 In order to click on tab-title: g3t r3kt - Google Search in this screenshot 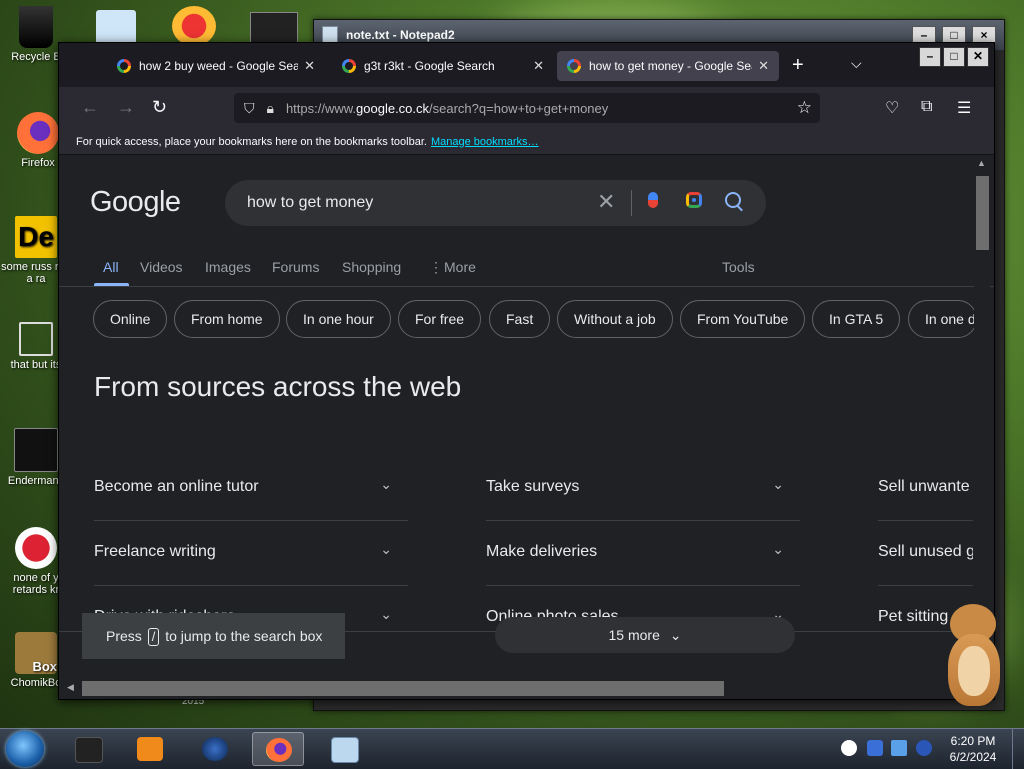, I will do `click(429, 66)`.